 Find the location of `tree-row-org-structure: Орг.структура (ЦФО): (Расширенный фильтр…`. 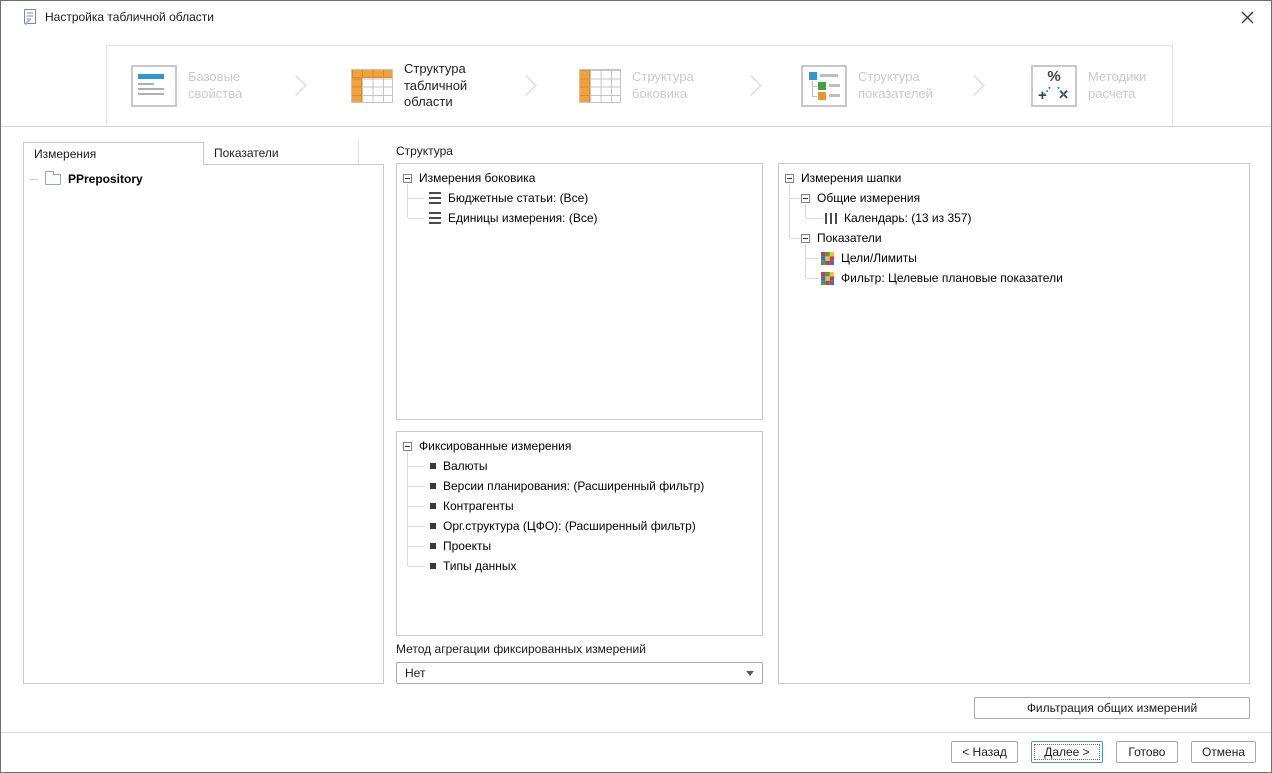

tree-row-org-structure: Орг.структура (ЦФО): (Расширенный фильтр… is located at coordinates (563, 526).